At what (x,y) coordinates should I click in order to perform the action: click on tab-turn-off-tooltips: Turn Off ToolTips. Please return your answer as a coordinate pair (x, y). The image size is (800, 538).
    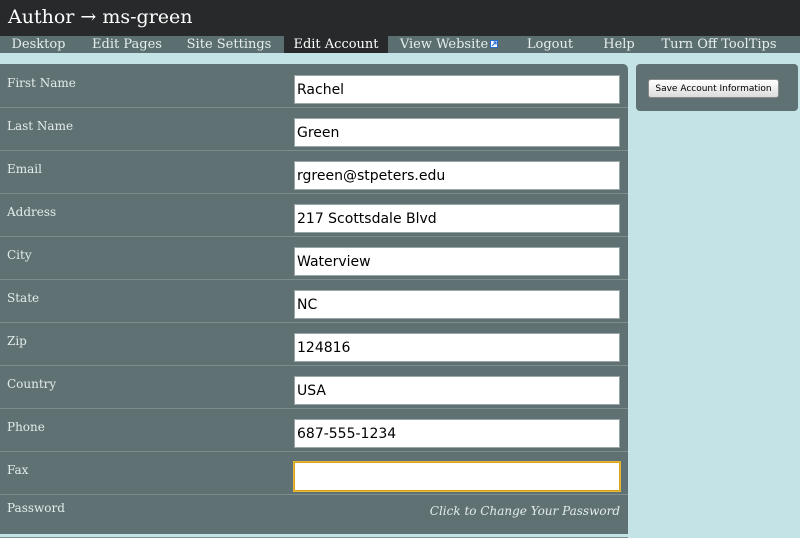
    Looking at the image, I should click on (719, 44).